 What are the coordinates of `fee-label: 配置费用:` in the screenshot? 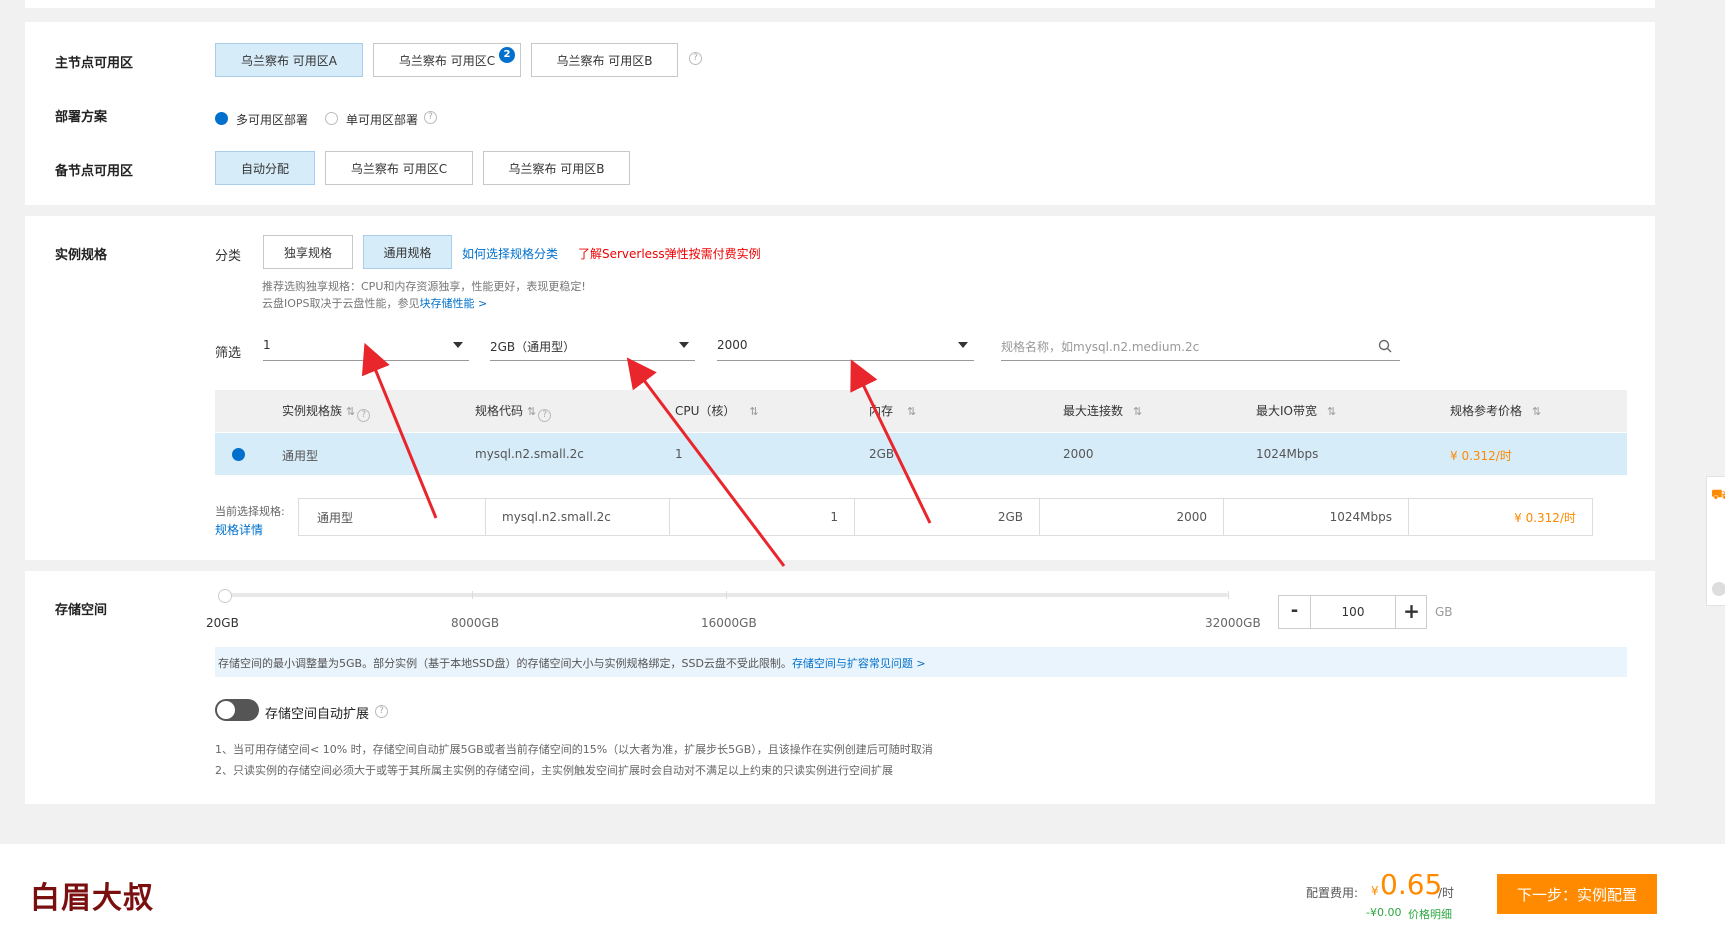 It's located at (1332, 893).